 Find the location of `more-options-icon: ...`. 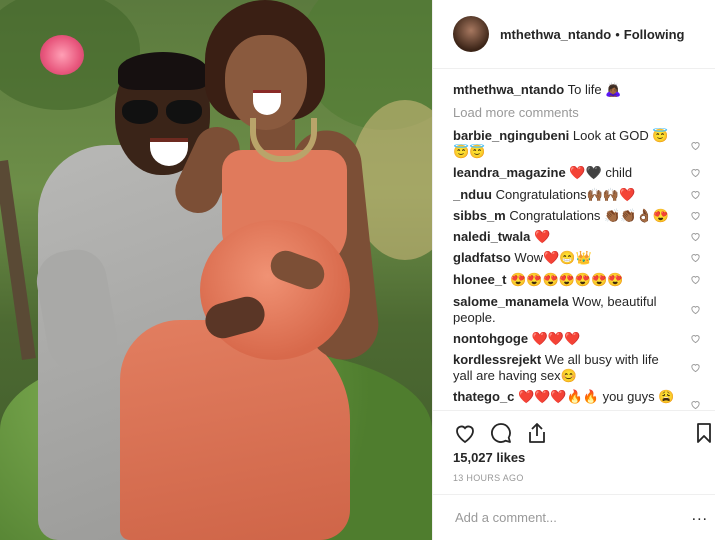

more-options-icon: ... is located at coordinates (700, 516).